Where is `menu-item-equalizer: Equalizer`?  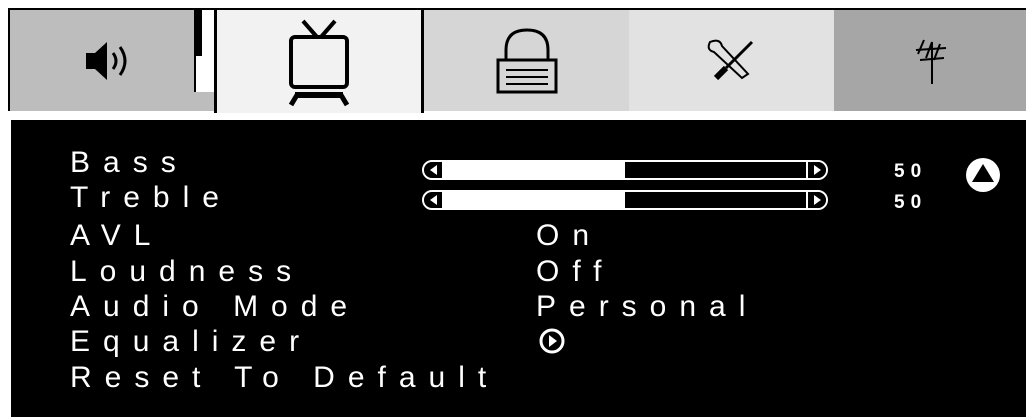 menu-item-equalizer: Equalizer is located at coordinates (191, 342).